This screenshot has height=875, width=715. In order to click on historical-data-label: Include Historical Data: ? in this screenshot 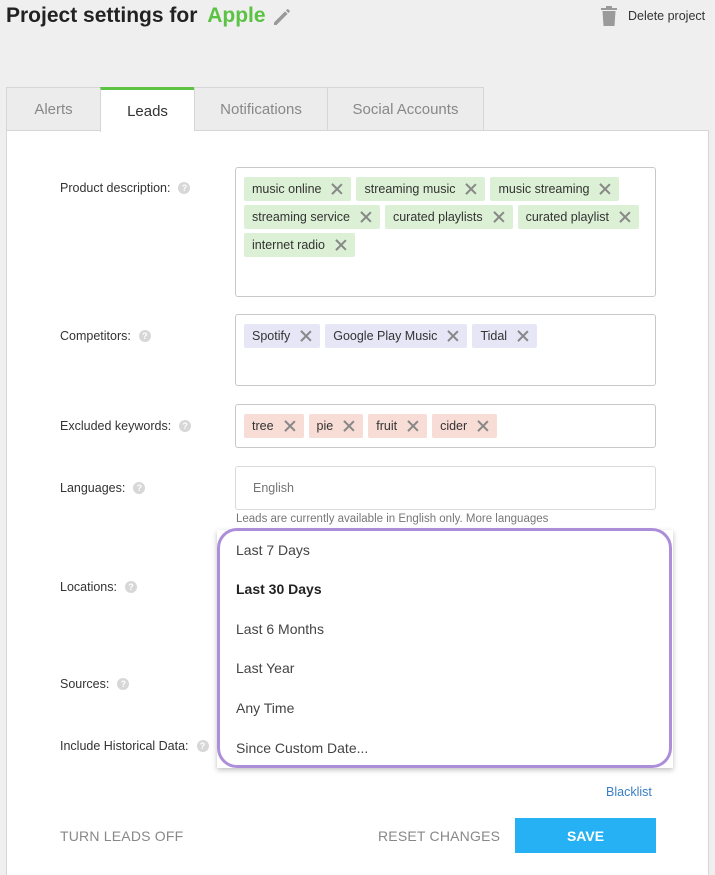, I will do `click(134, 746)`.